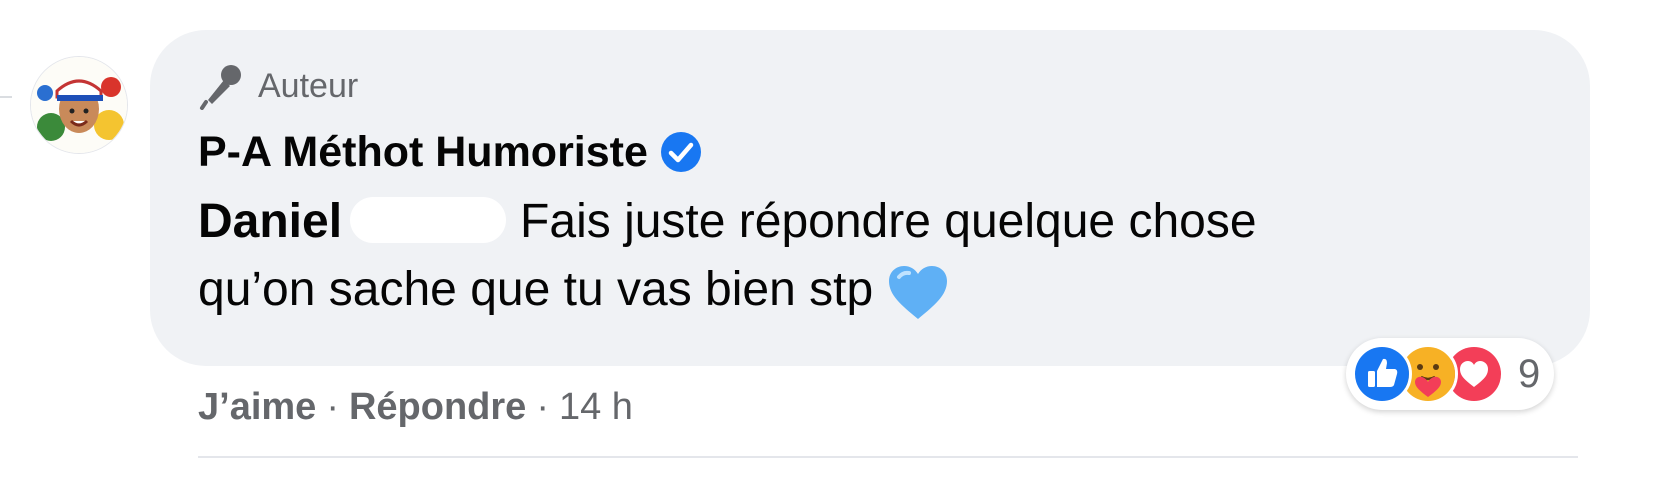 The image size is (1656, 486). Describe the element at coordinates (918, 292) in the screenshot. I see `blue-heart-emoji` at that location.